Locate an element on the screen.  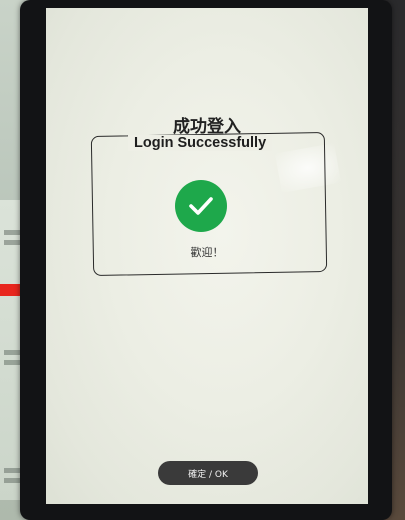
checkmark-icon is located at coordinates (201, 206).